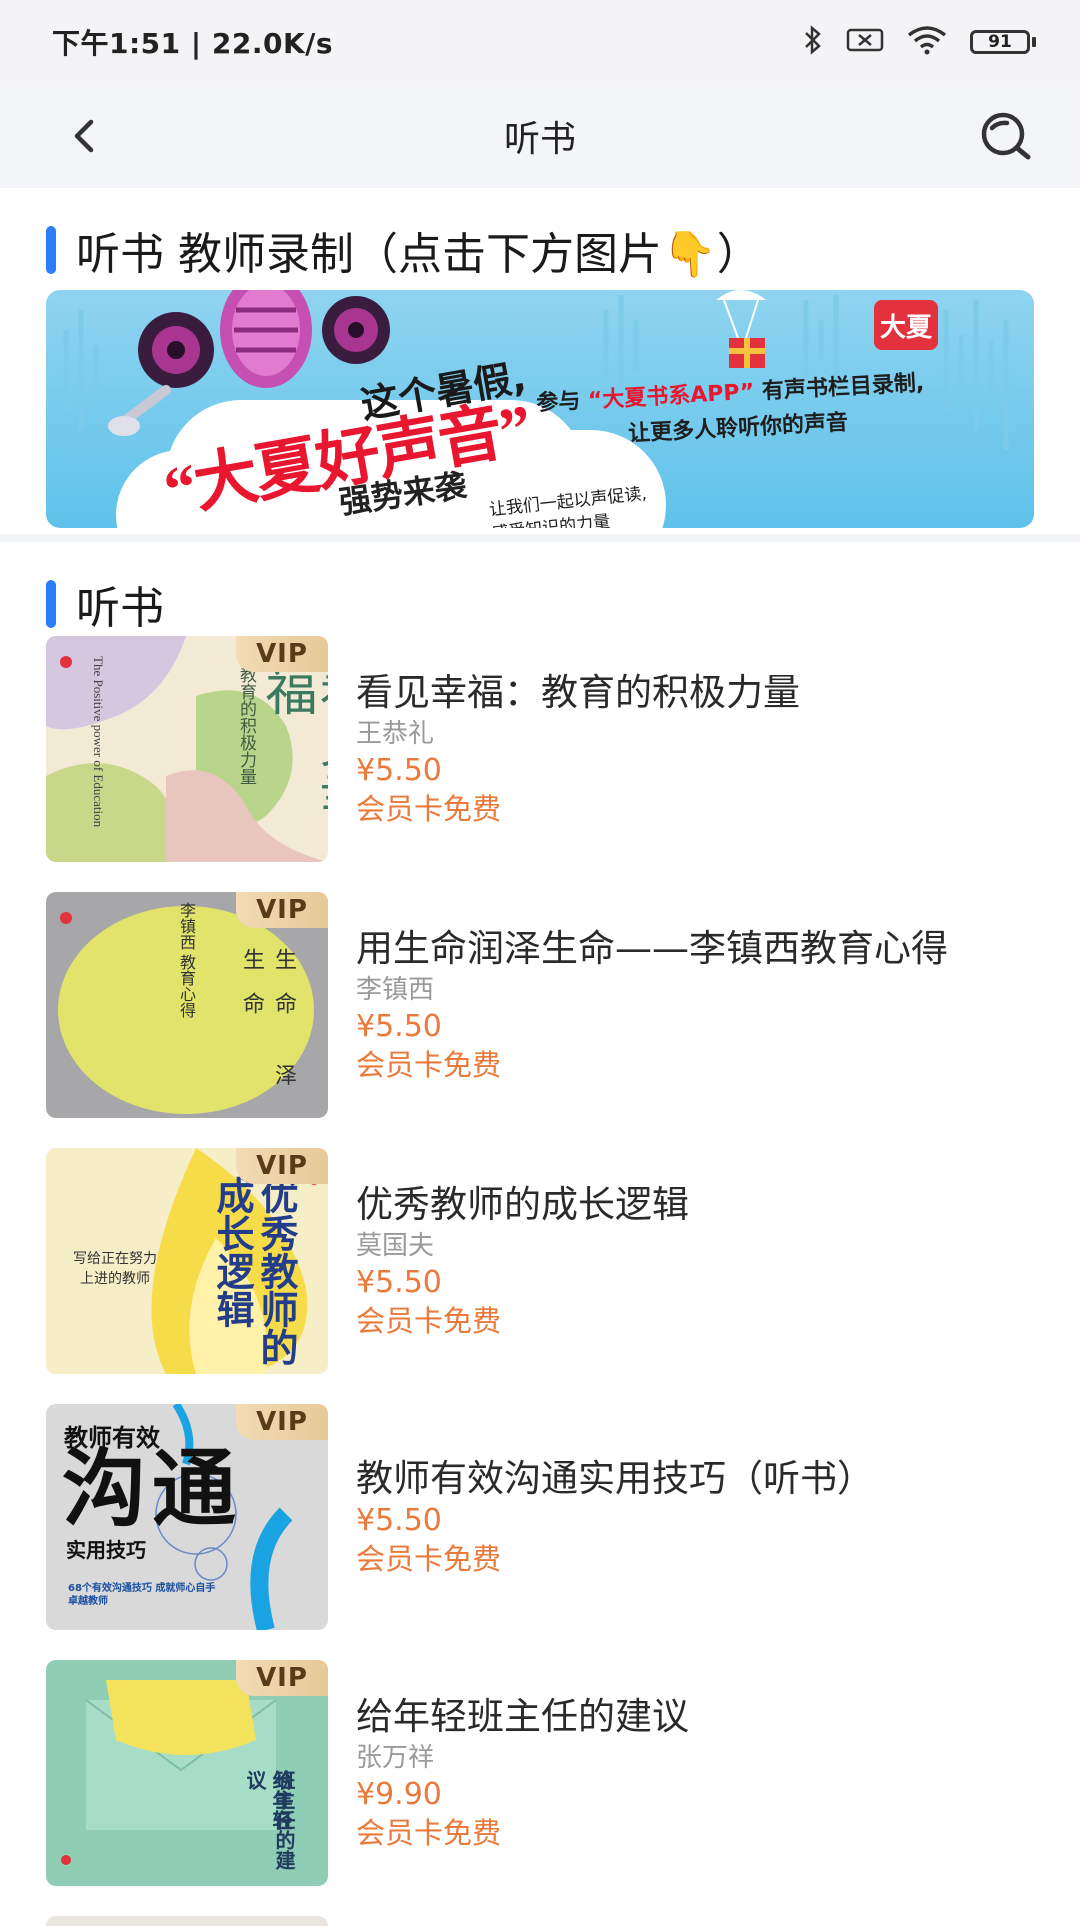  I want to click on cover-subtitle: 实用技巧, so click(106, 1550).